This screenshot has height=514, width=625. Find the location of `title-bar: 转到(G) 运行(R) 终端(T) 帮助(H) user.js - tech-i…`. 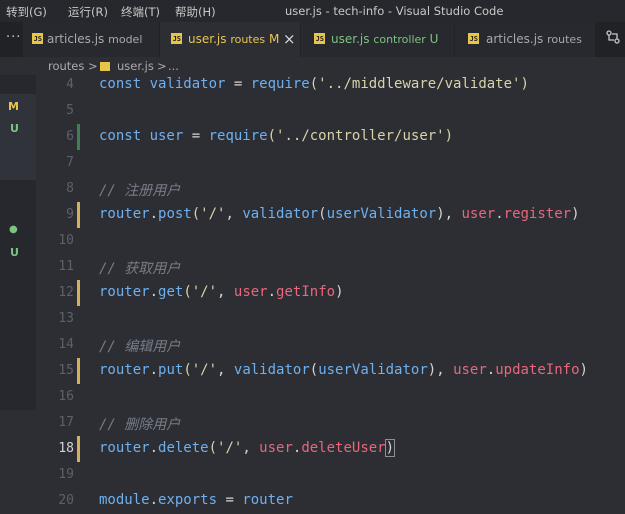

title-bar: 转到(G) 运行(R) 终端(T) 帮助(H) user.js - tech-i… is located at coordinates (312, 11).